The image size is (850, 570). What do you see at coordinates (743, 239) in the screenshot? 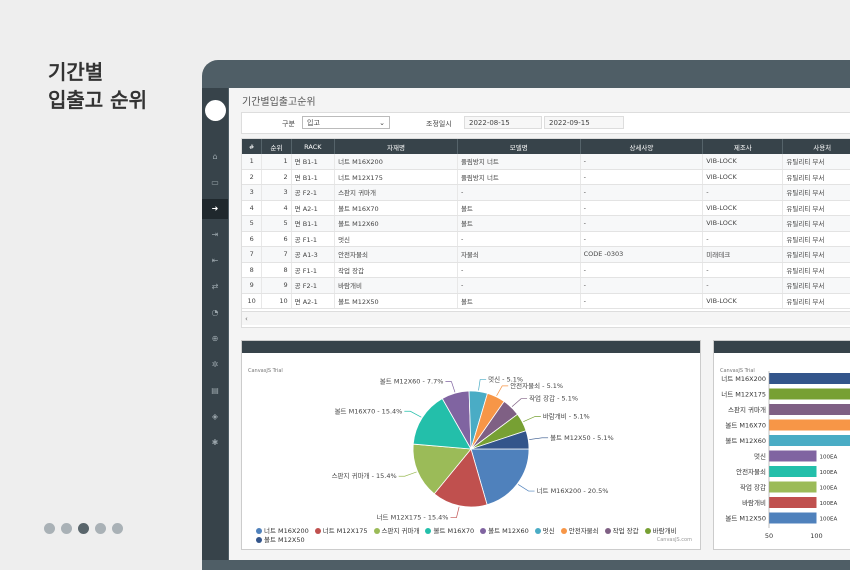
I see `table-cell: -` at bounding box center [743, 239].